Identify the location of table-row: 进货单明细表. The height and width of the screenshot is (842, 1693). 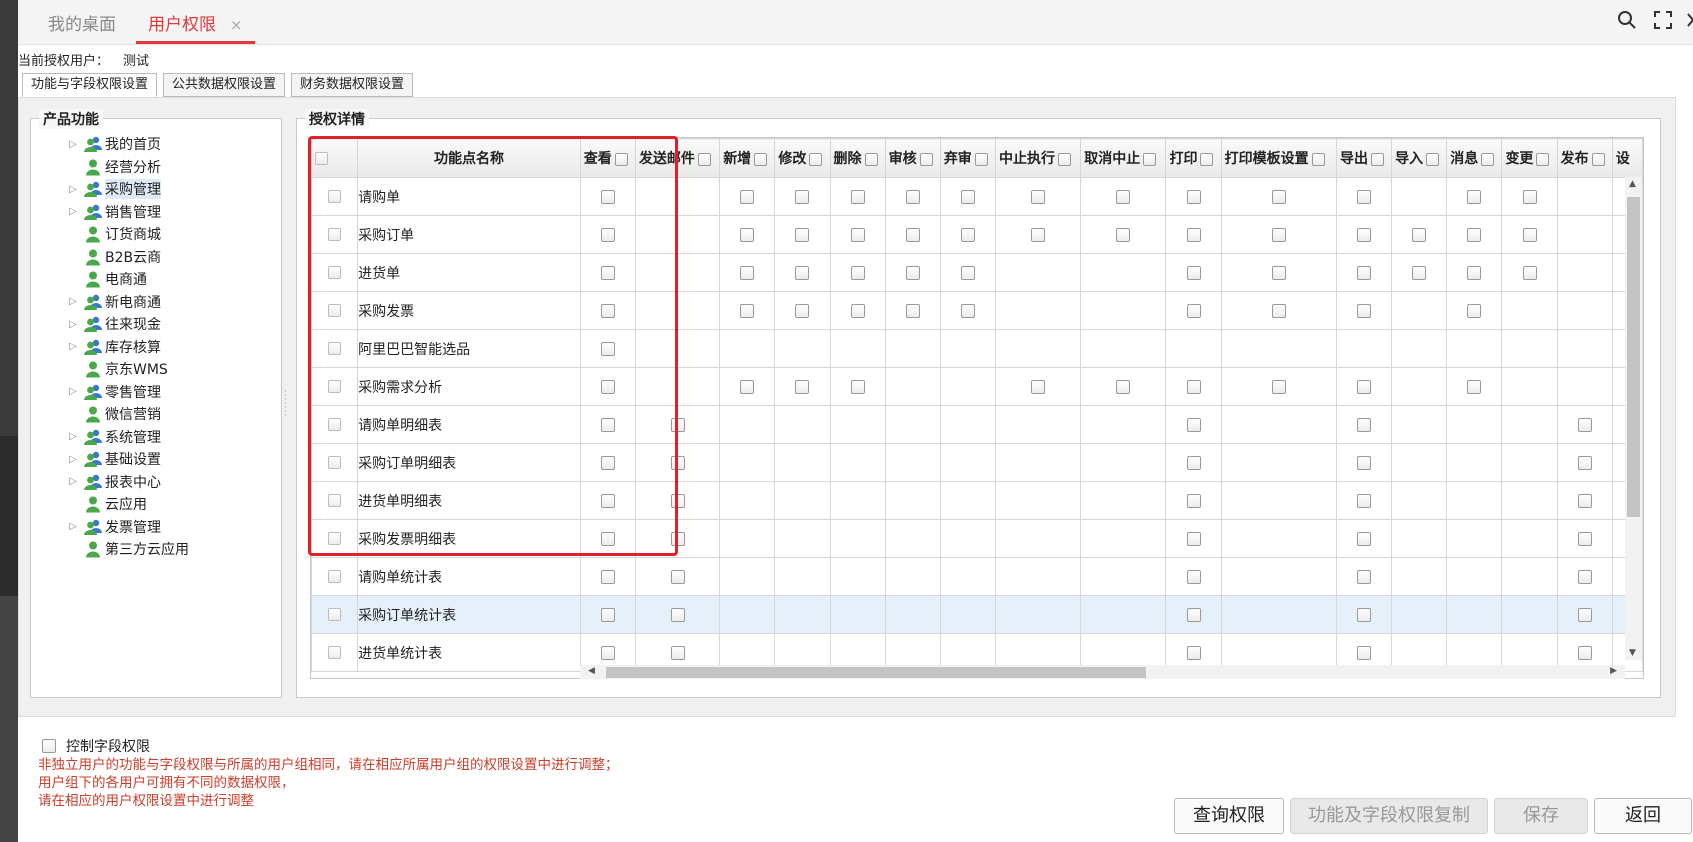
(977, 500).